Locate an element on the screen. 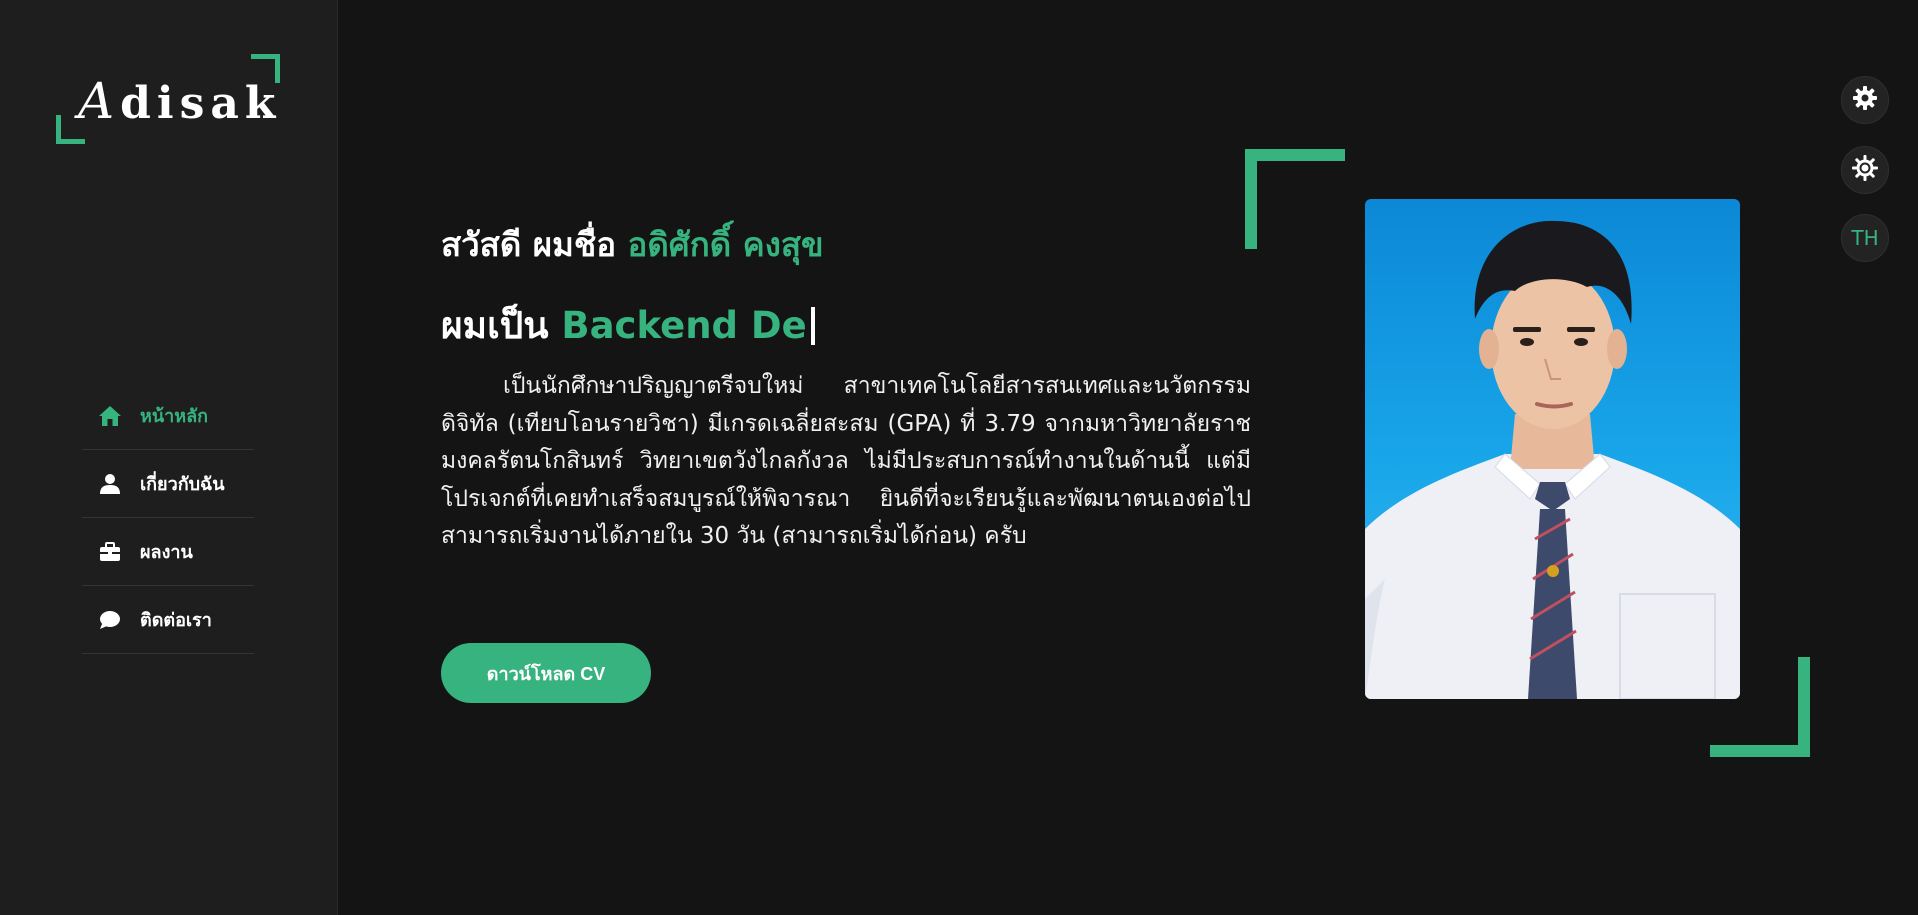 This screenshot has width=1918, height=915. logo-text: Adisak is located at coordinates (179, 101).